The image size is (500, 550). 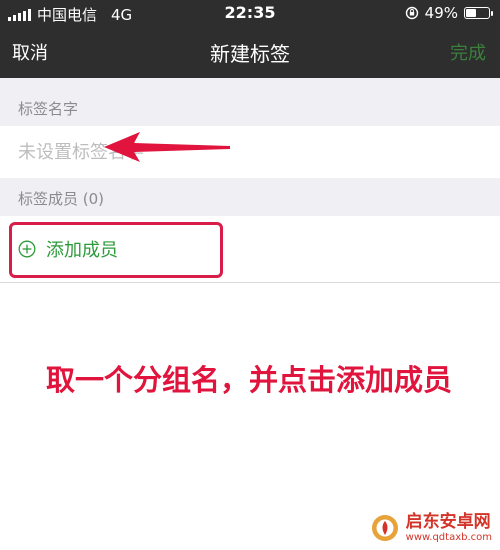 I want to click on name-section-label: 标签名字, so click(x=48, y=109).